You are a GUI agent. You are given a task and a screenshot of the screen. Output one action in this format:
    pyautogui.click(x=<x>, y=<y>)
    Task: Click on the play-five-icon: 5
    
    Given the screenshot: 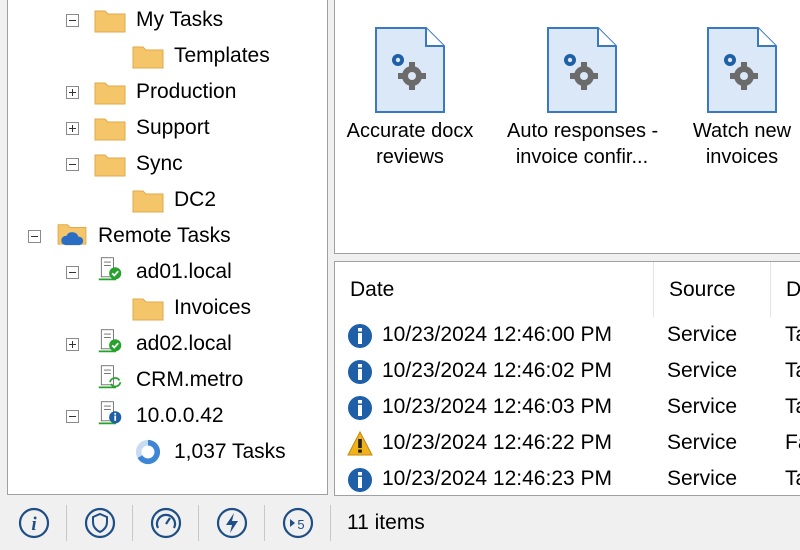 What is the action you would take?
    pyautogui.click(x=298, y=523)
    